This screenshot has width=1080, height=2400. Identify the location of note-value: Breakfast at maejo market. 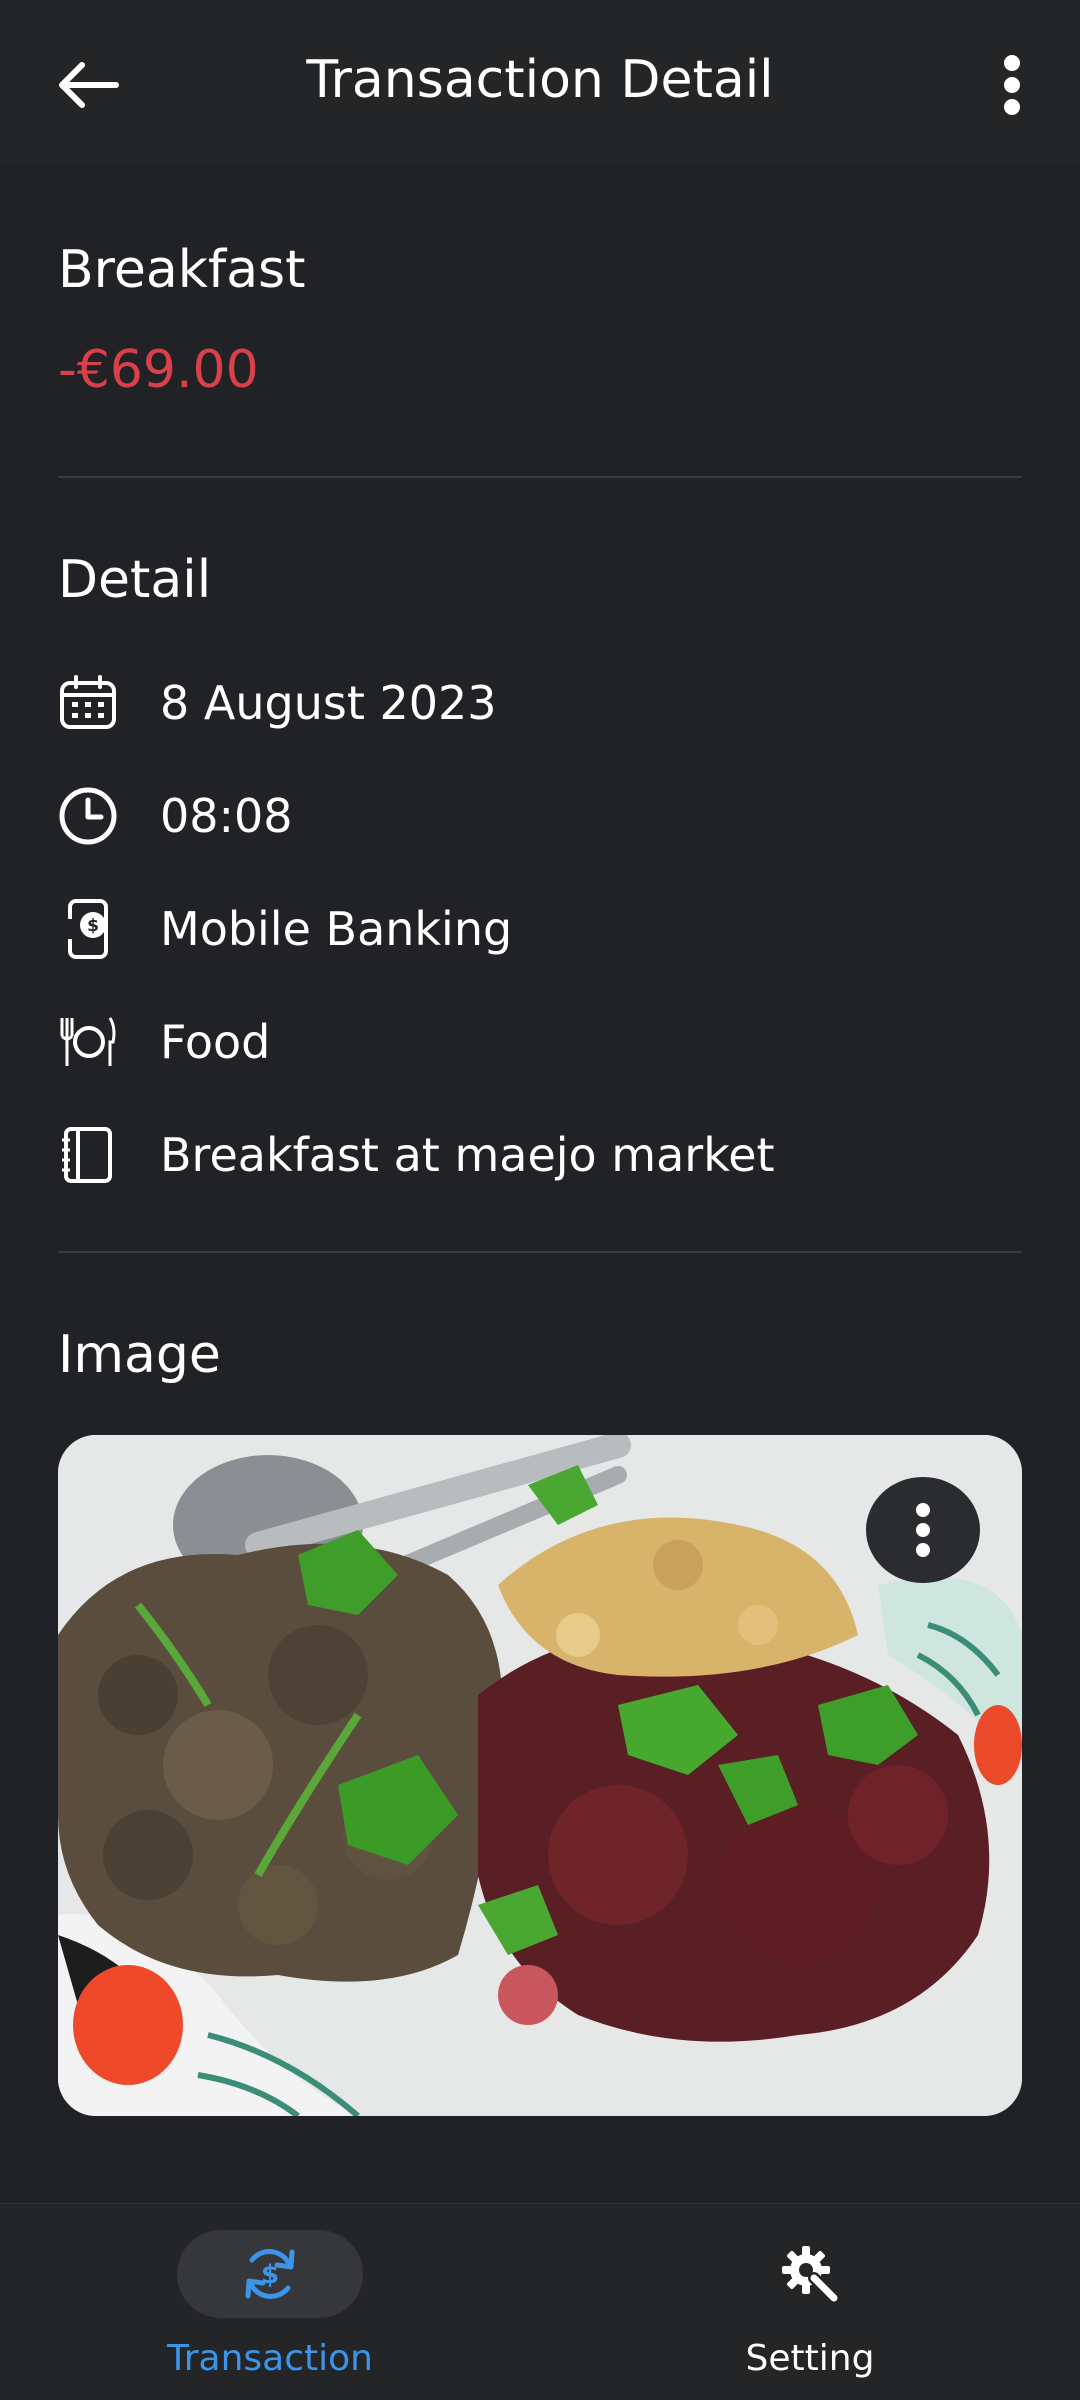
(467, 1155).